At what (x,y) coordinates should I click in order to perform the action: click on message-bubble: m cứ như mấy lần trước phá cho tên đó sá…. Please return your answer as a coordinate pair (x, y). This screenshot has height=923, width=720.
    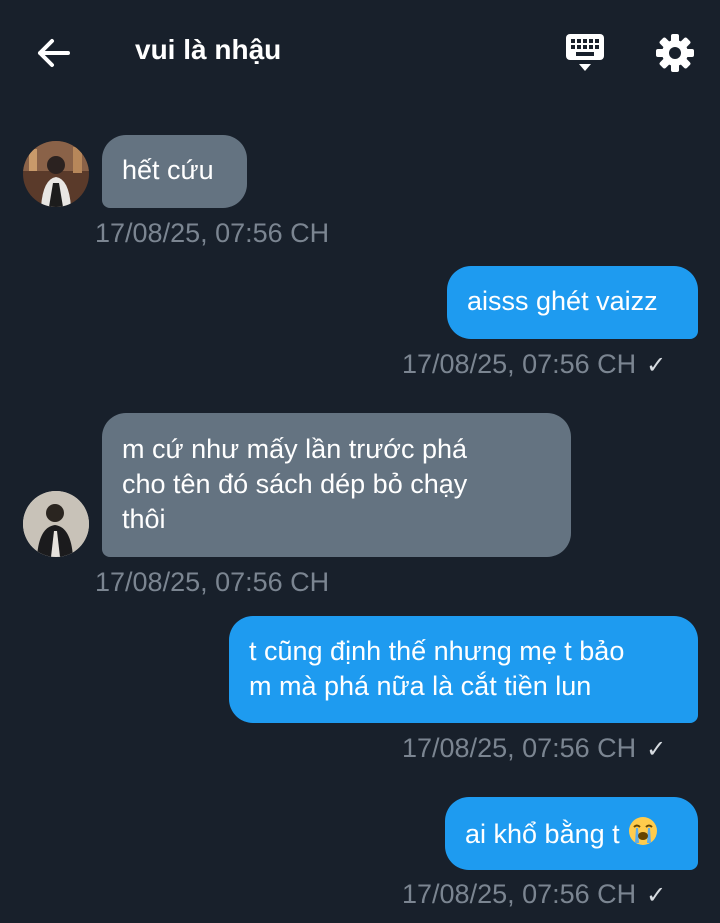
    Looking at the image, I should click on (336, 485).